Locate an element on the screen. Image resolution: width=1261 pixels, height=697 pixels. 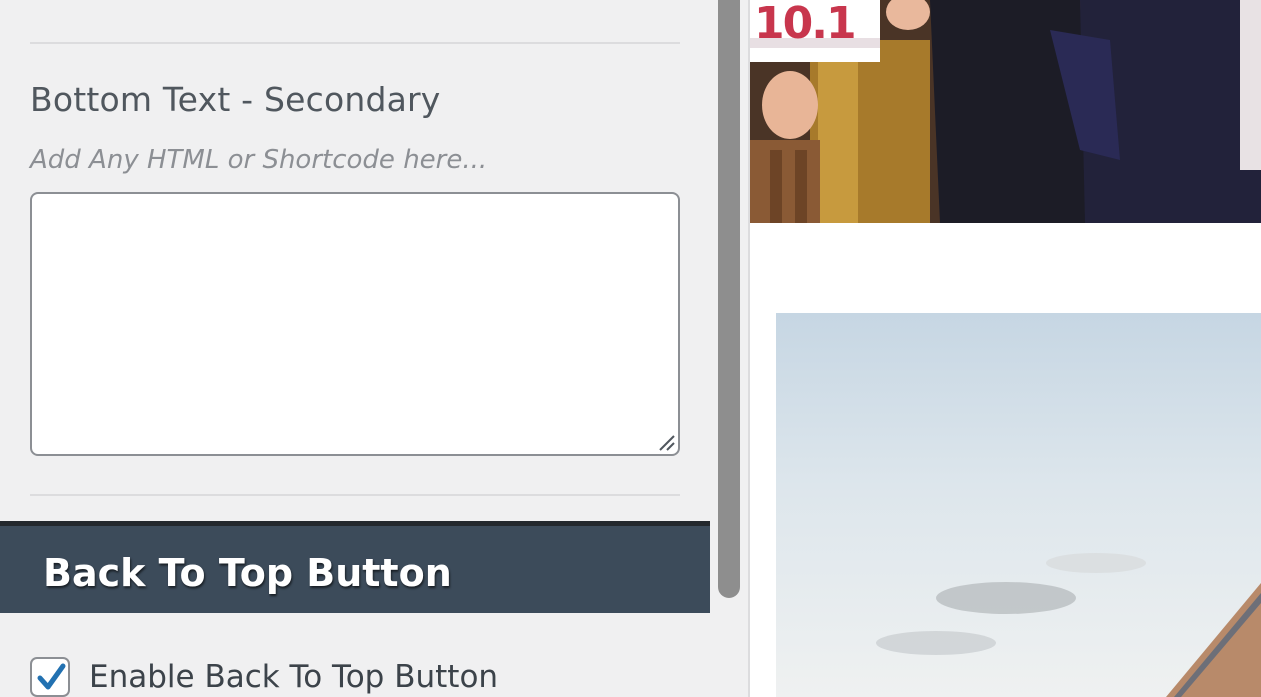
back-to-top-section-header: Back To Top Button is located at coordinates (355, 567).